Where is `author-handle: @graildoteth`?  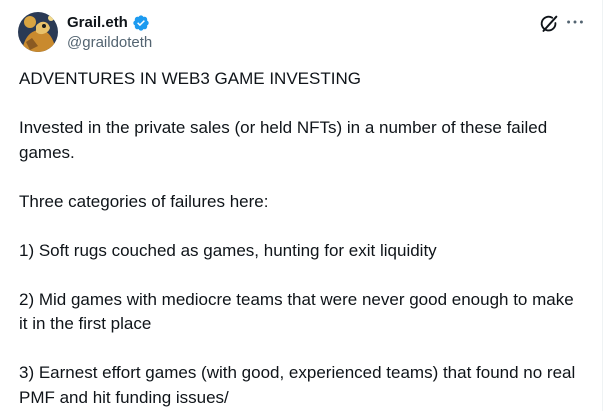 author-handle: @graildoteth is located at coordinates (109, 43).